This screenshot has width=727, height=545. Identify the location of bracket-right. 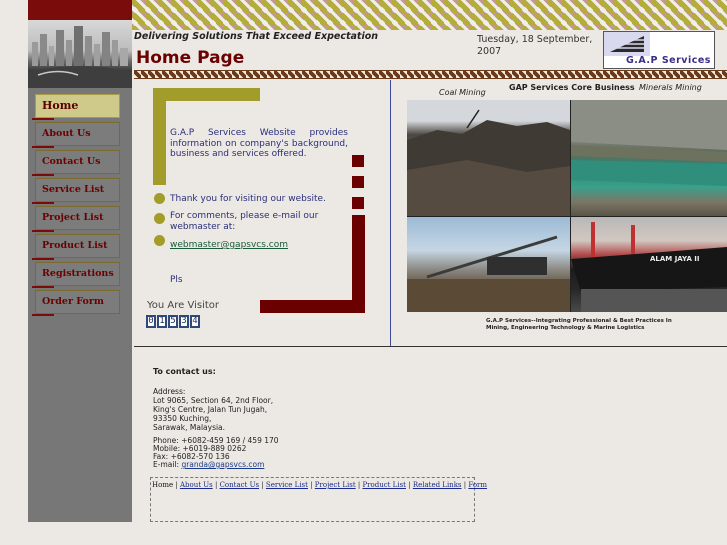
(358, 263).